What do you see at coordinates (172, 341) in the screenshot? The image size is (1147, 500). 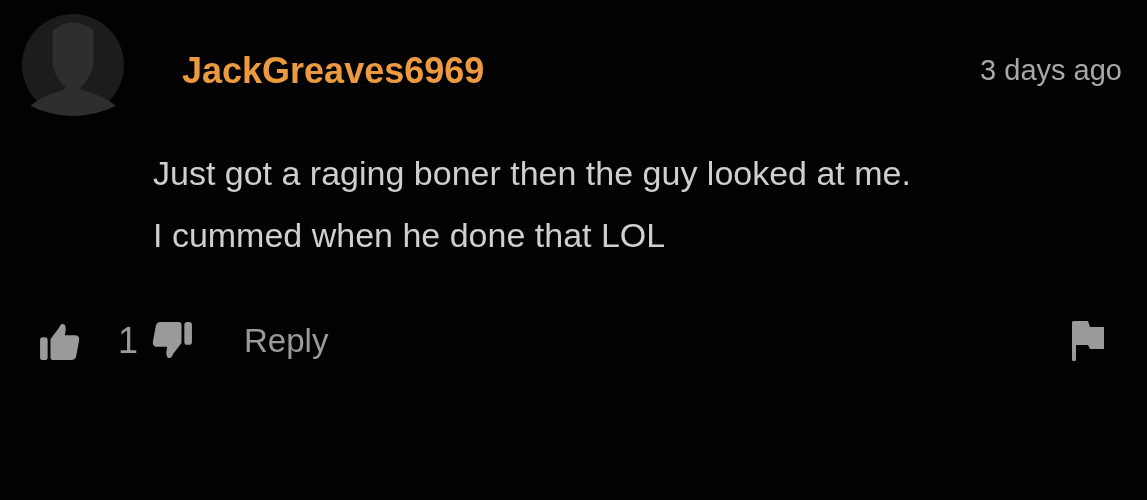 I see `thumbs-down-icon` at bounding box center [172, 341].